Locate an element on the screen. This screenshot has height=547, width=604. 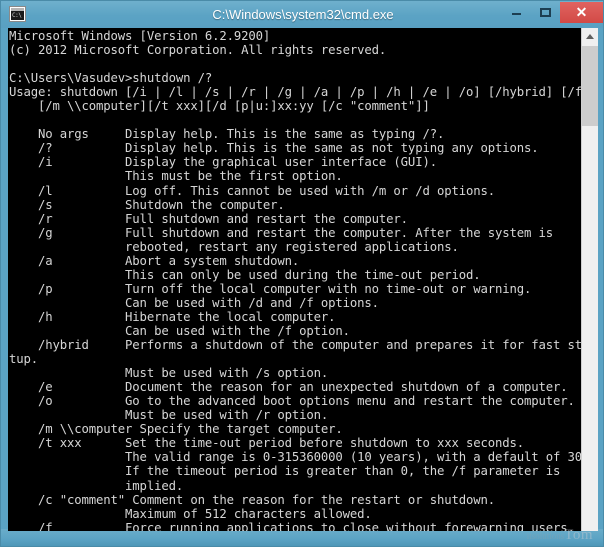
chevron-up-icon is located at coordinates (590, 36).